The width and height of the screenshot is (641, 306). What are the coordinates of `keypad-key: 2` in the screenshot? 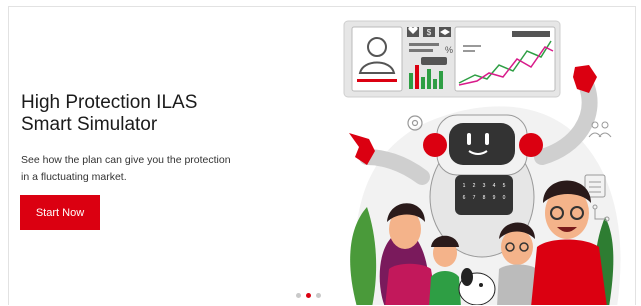 It's located at (474, 186).